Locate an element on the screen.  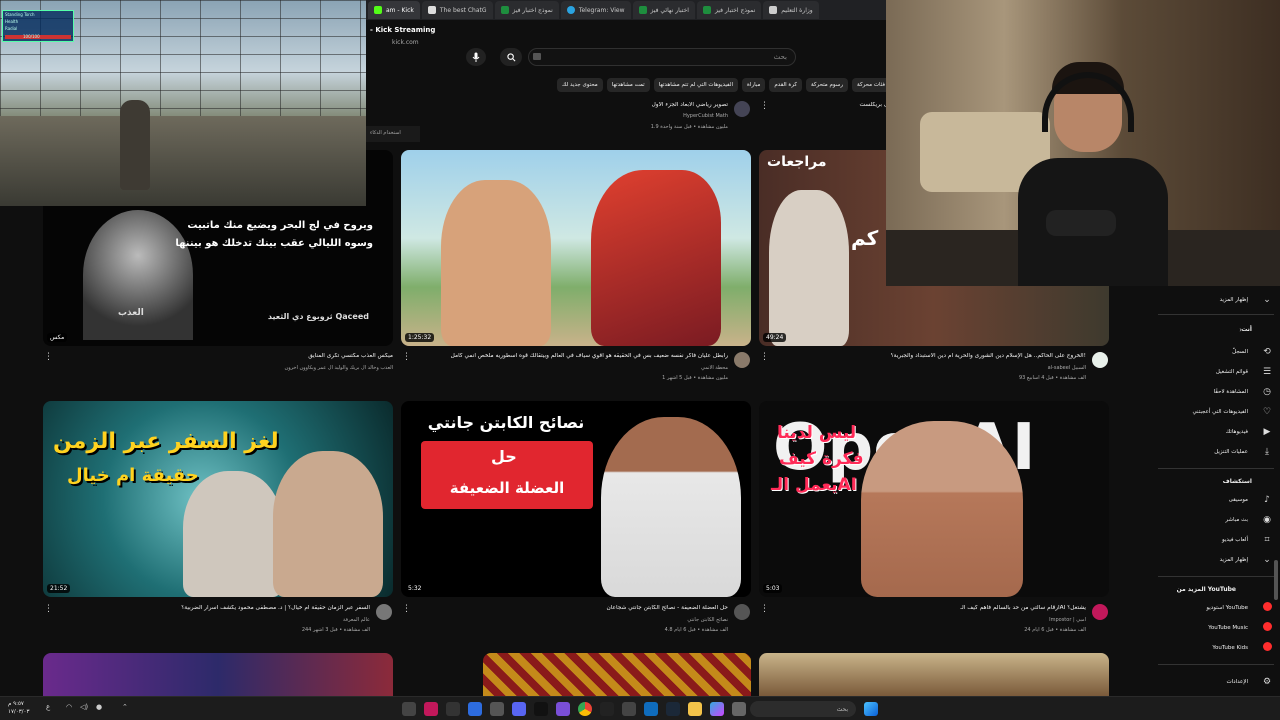
sidebar-item-playlists: قوائم التشغيل ☰ is located at coordinates (1215, 372).